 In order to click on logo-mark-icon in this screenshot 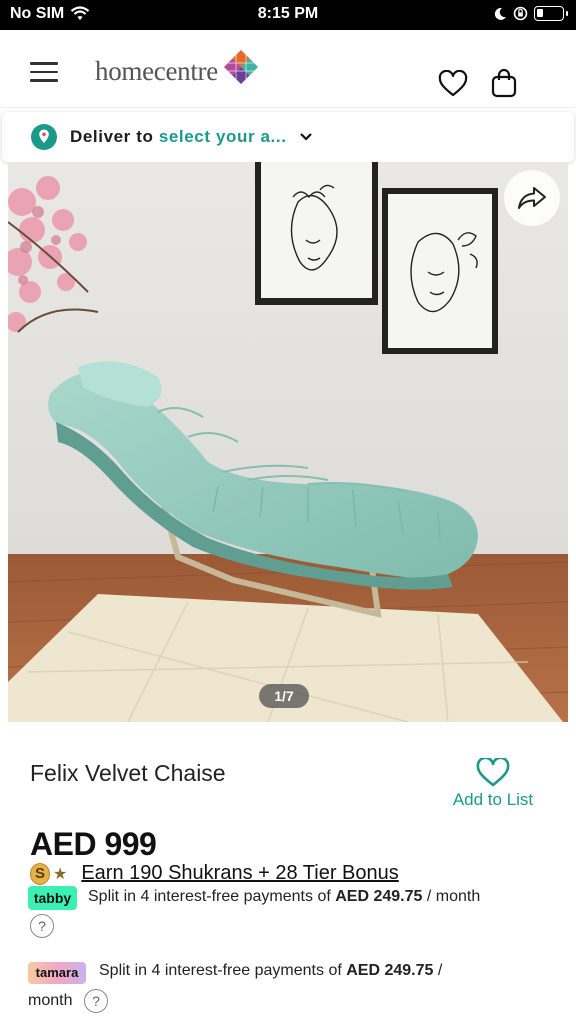, I will do `click(240, 67)`.